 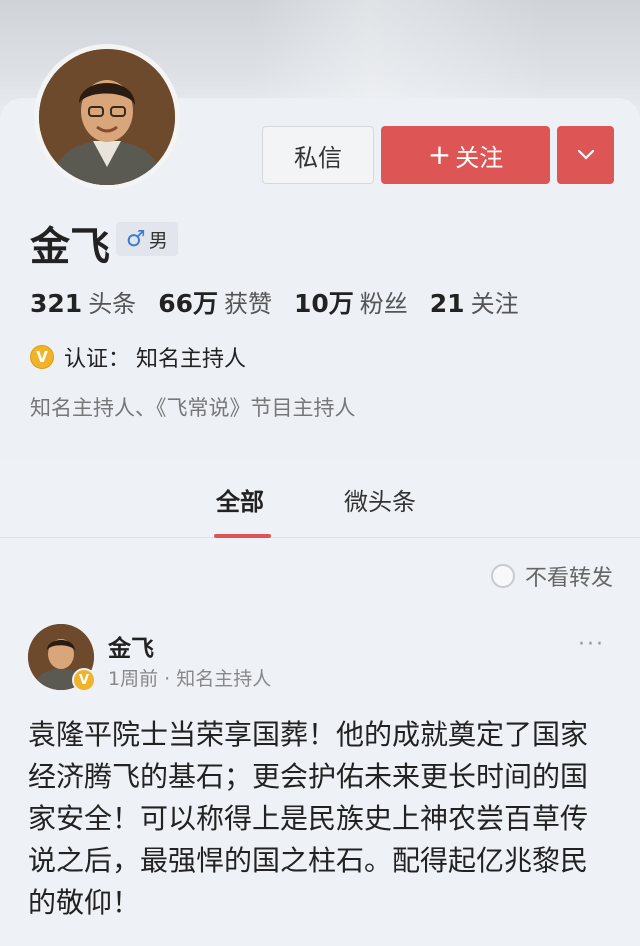 I want to click on hide-reposts-label: 不看转发, so click(x=568, y=578).